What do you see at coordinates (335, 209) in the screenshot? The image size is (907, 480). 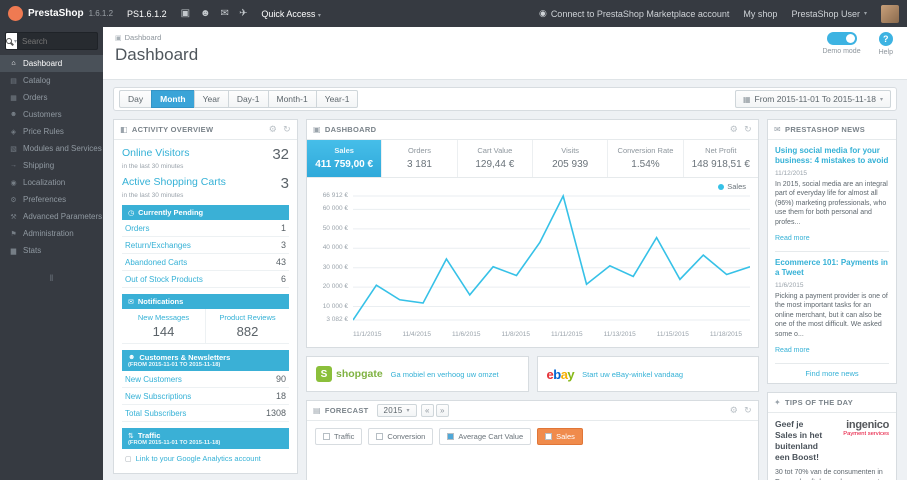 I see `y-axis-label: 60 000 €` at bounding box center [335, 209].